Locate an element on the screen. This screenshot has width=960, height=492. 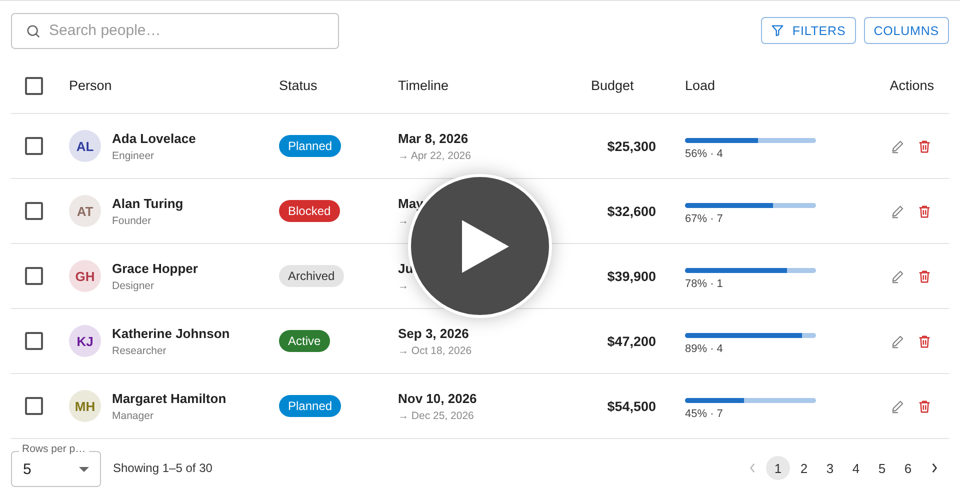
person-name: Katherine Johnson is located at coordinates (171, 333).